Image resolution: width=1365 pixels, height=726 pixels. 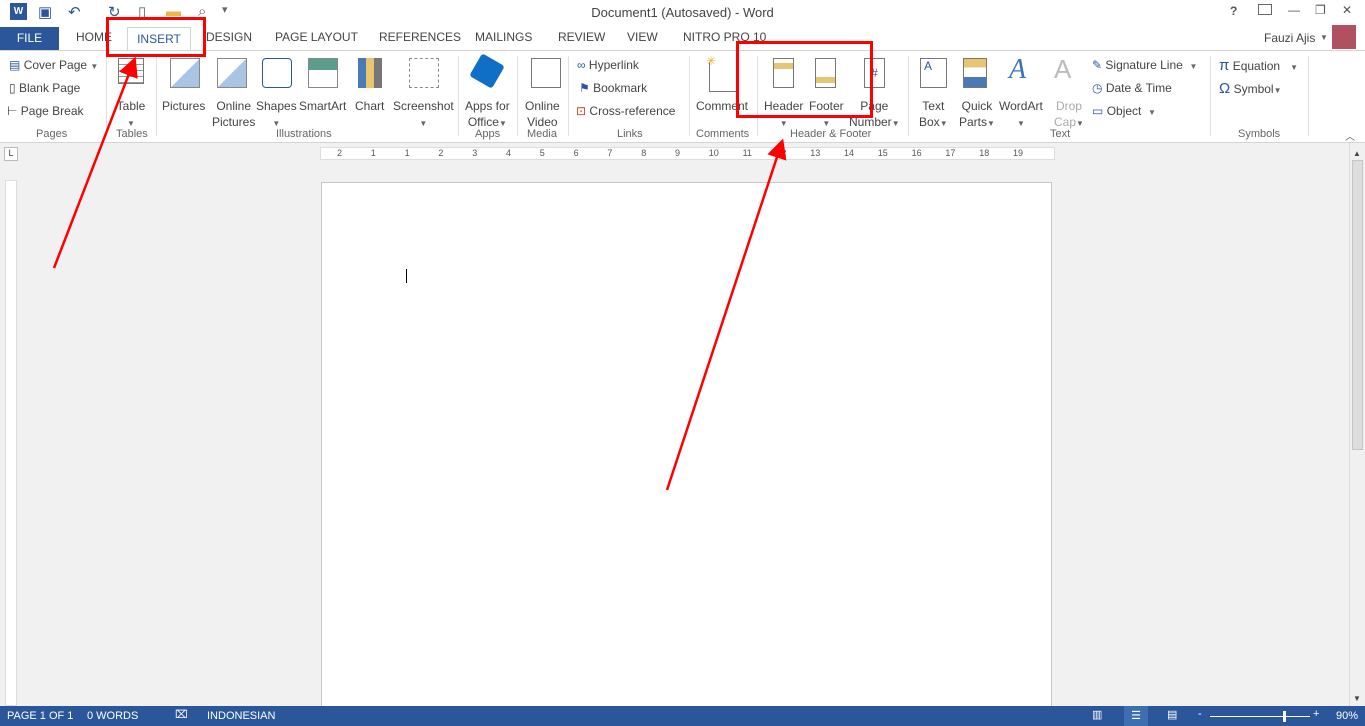 What do you see at coordinates (726, 314) in the screenshot?
I see `arrow-to-header-footer` at bounding box center [726, 314].